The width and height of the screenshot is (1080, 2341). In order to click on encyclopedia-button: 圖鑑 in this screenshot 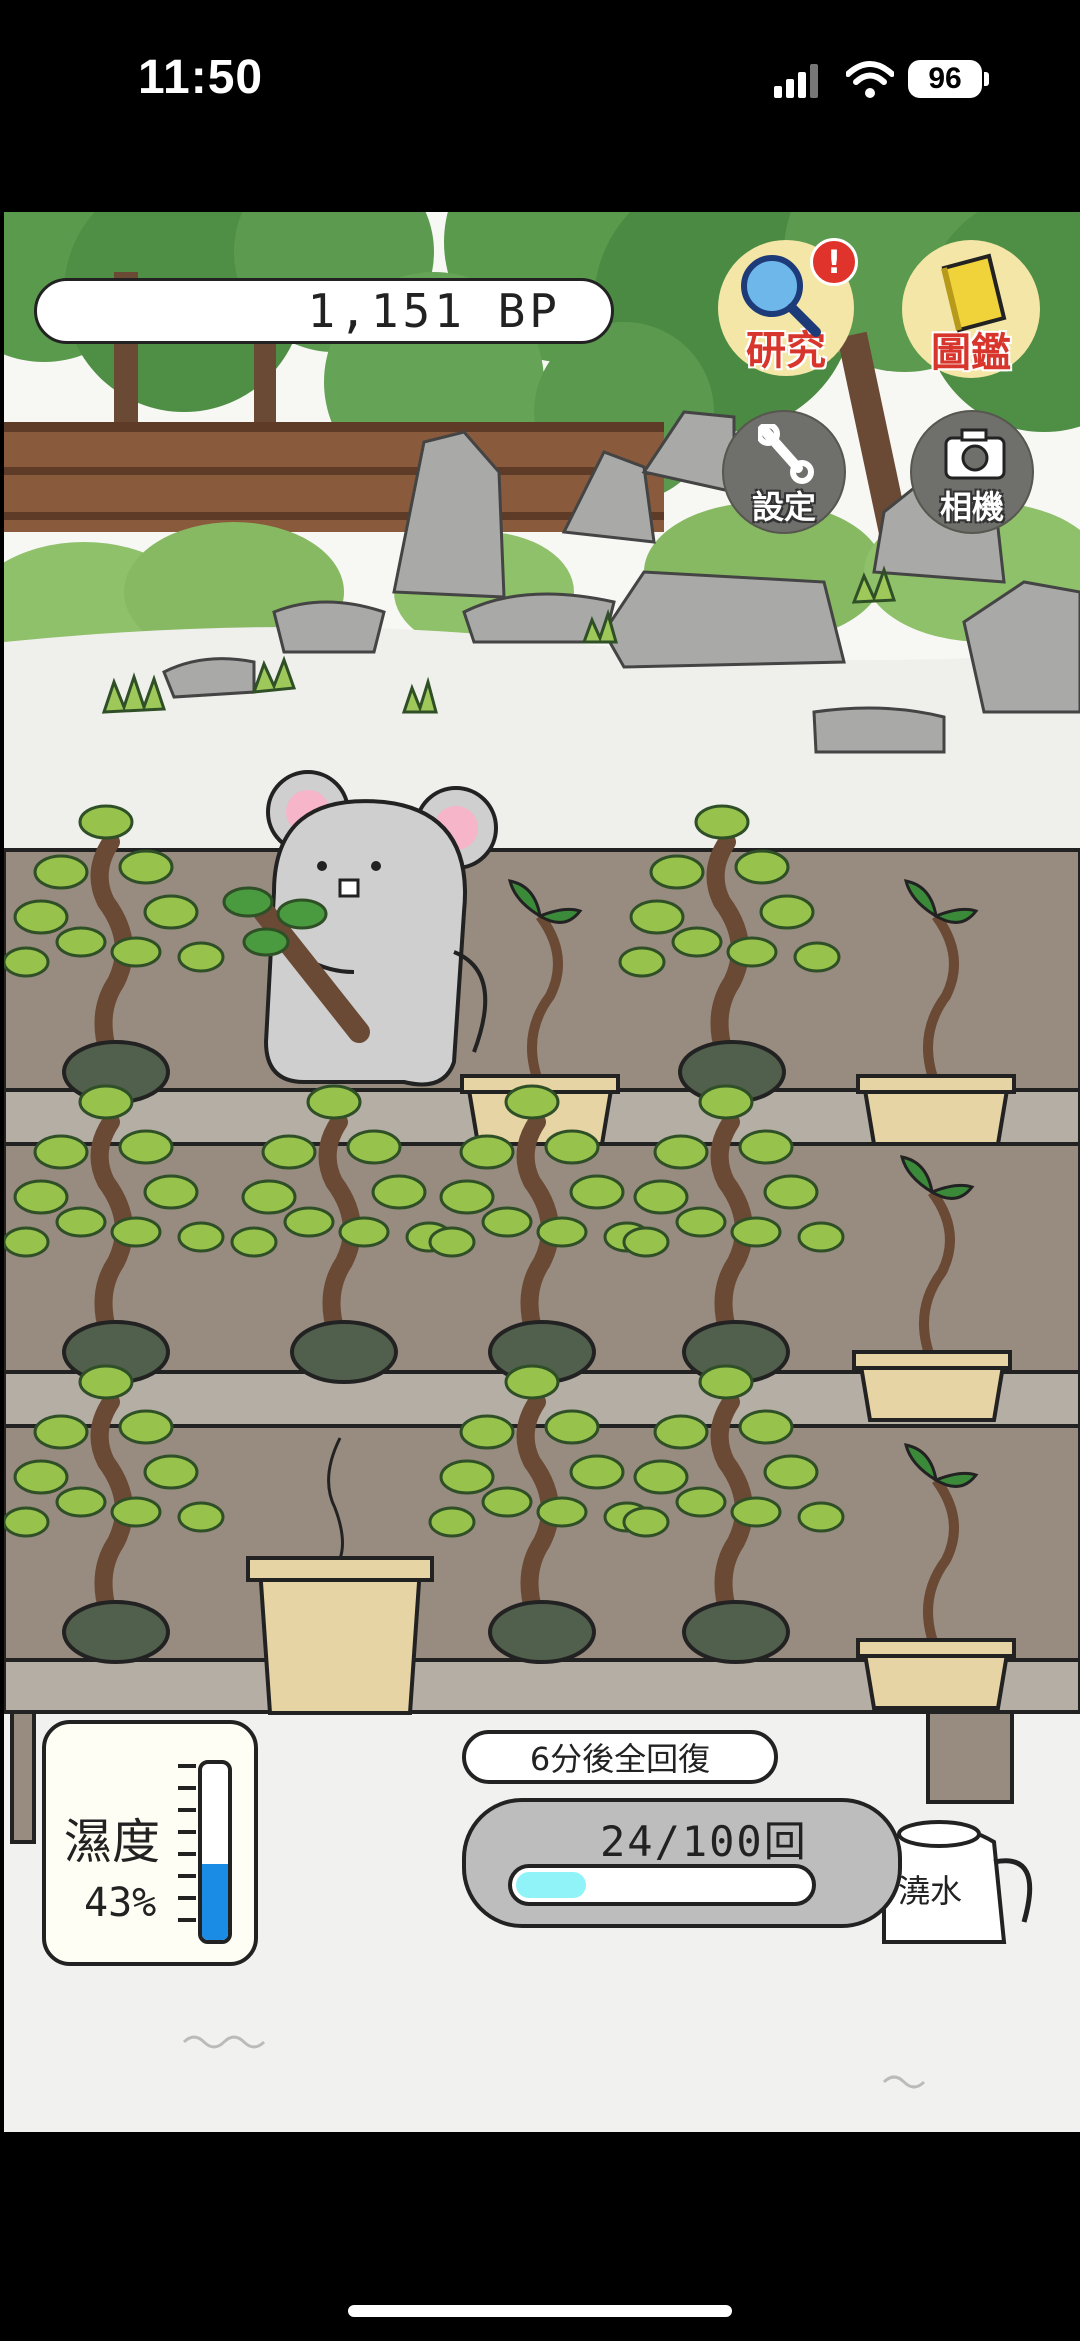, I will do `click(971, 309)`.